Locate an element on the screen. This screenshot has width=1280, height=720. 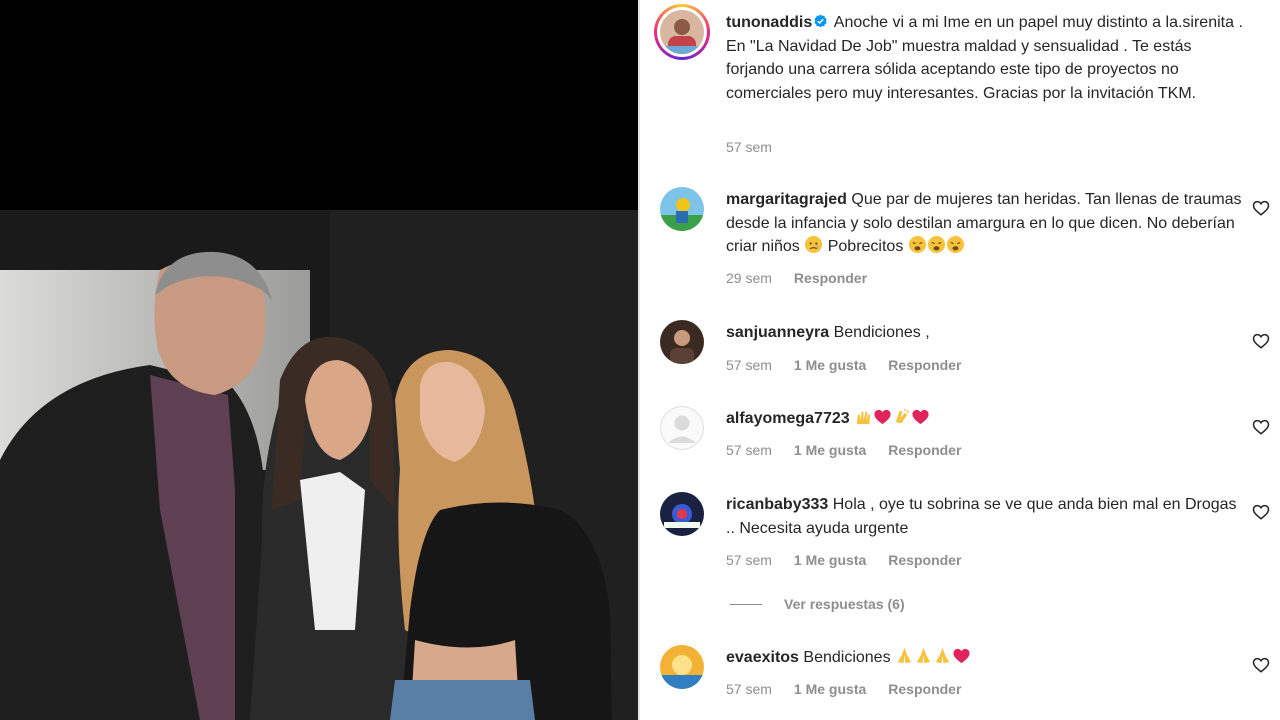
username: sanjuanneyra is located at coordinates (777, 332).